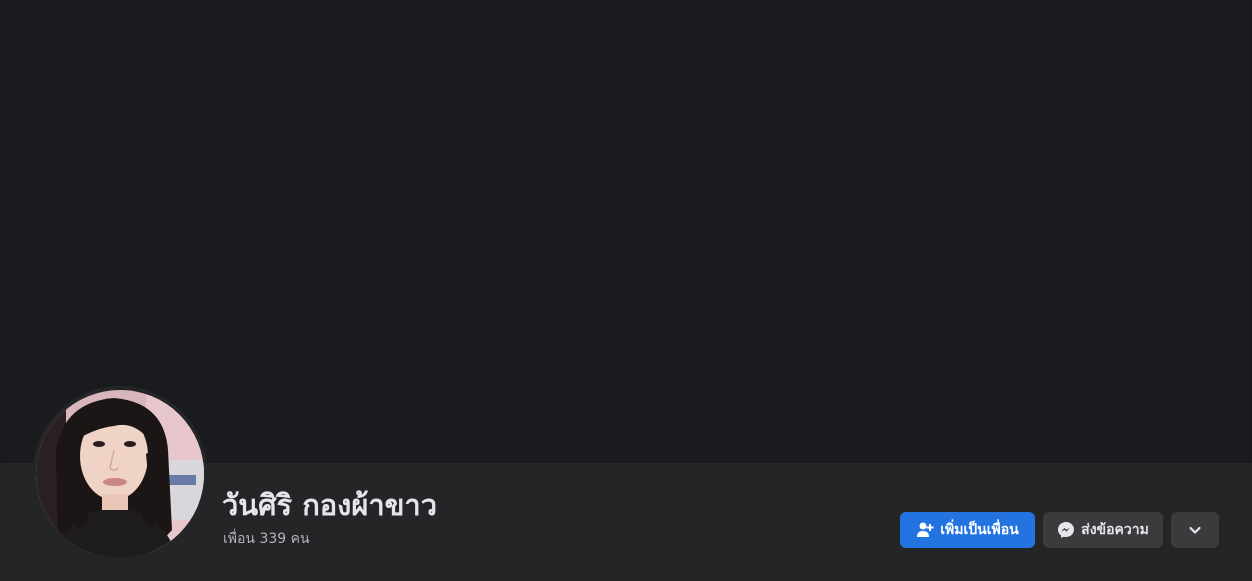 This screenshot has width=1252, height=581. Describe the element at coordinates (925, 530) in the screenshot. I see `add-friend-icon` at that location.